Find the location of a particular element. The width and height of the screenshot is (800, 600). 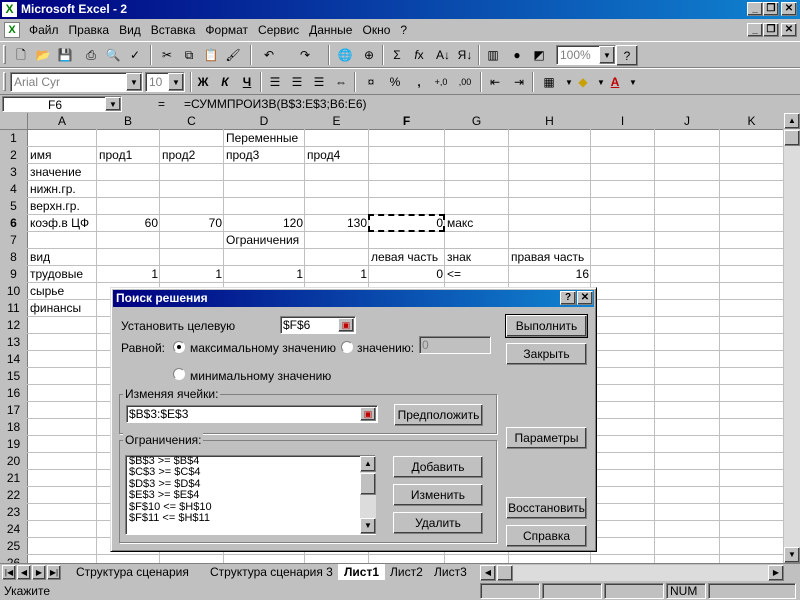

cell-e6: 130 is located at coordinates (337, 223).